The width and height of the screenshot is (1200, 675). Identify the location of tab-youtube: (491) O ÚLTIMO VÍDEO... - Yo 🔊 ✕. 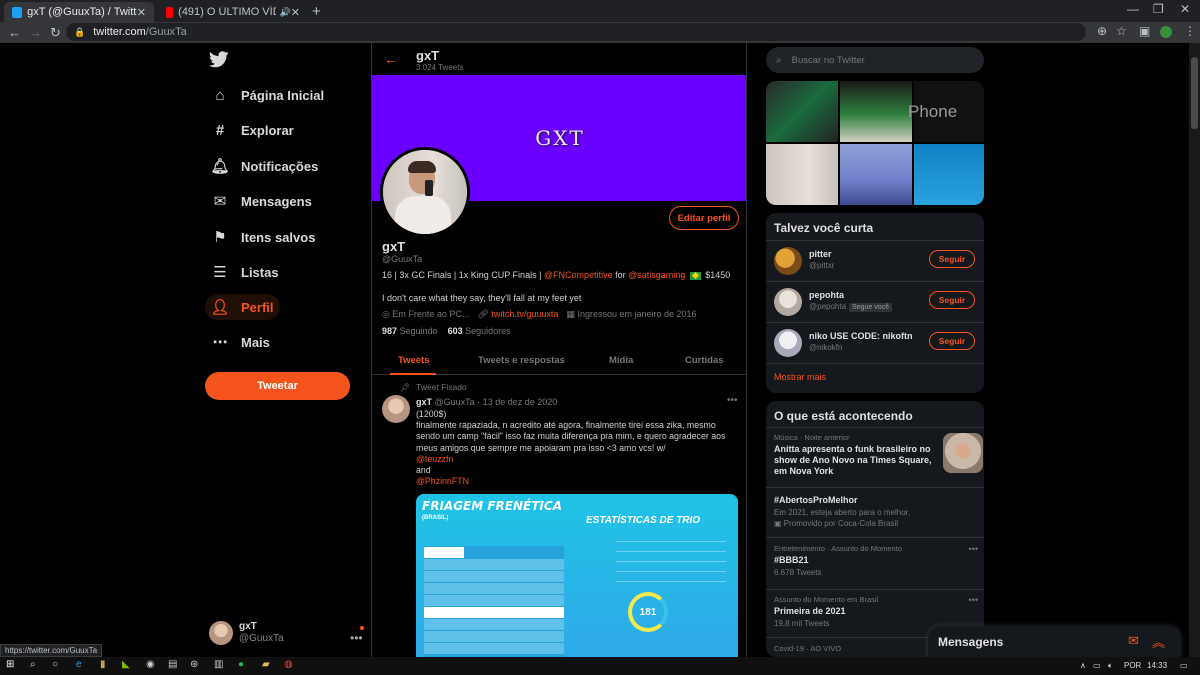
(233, 12).